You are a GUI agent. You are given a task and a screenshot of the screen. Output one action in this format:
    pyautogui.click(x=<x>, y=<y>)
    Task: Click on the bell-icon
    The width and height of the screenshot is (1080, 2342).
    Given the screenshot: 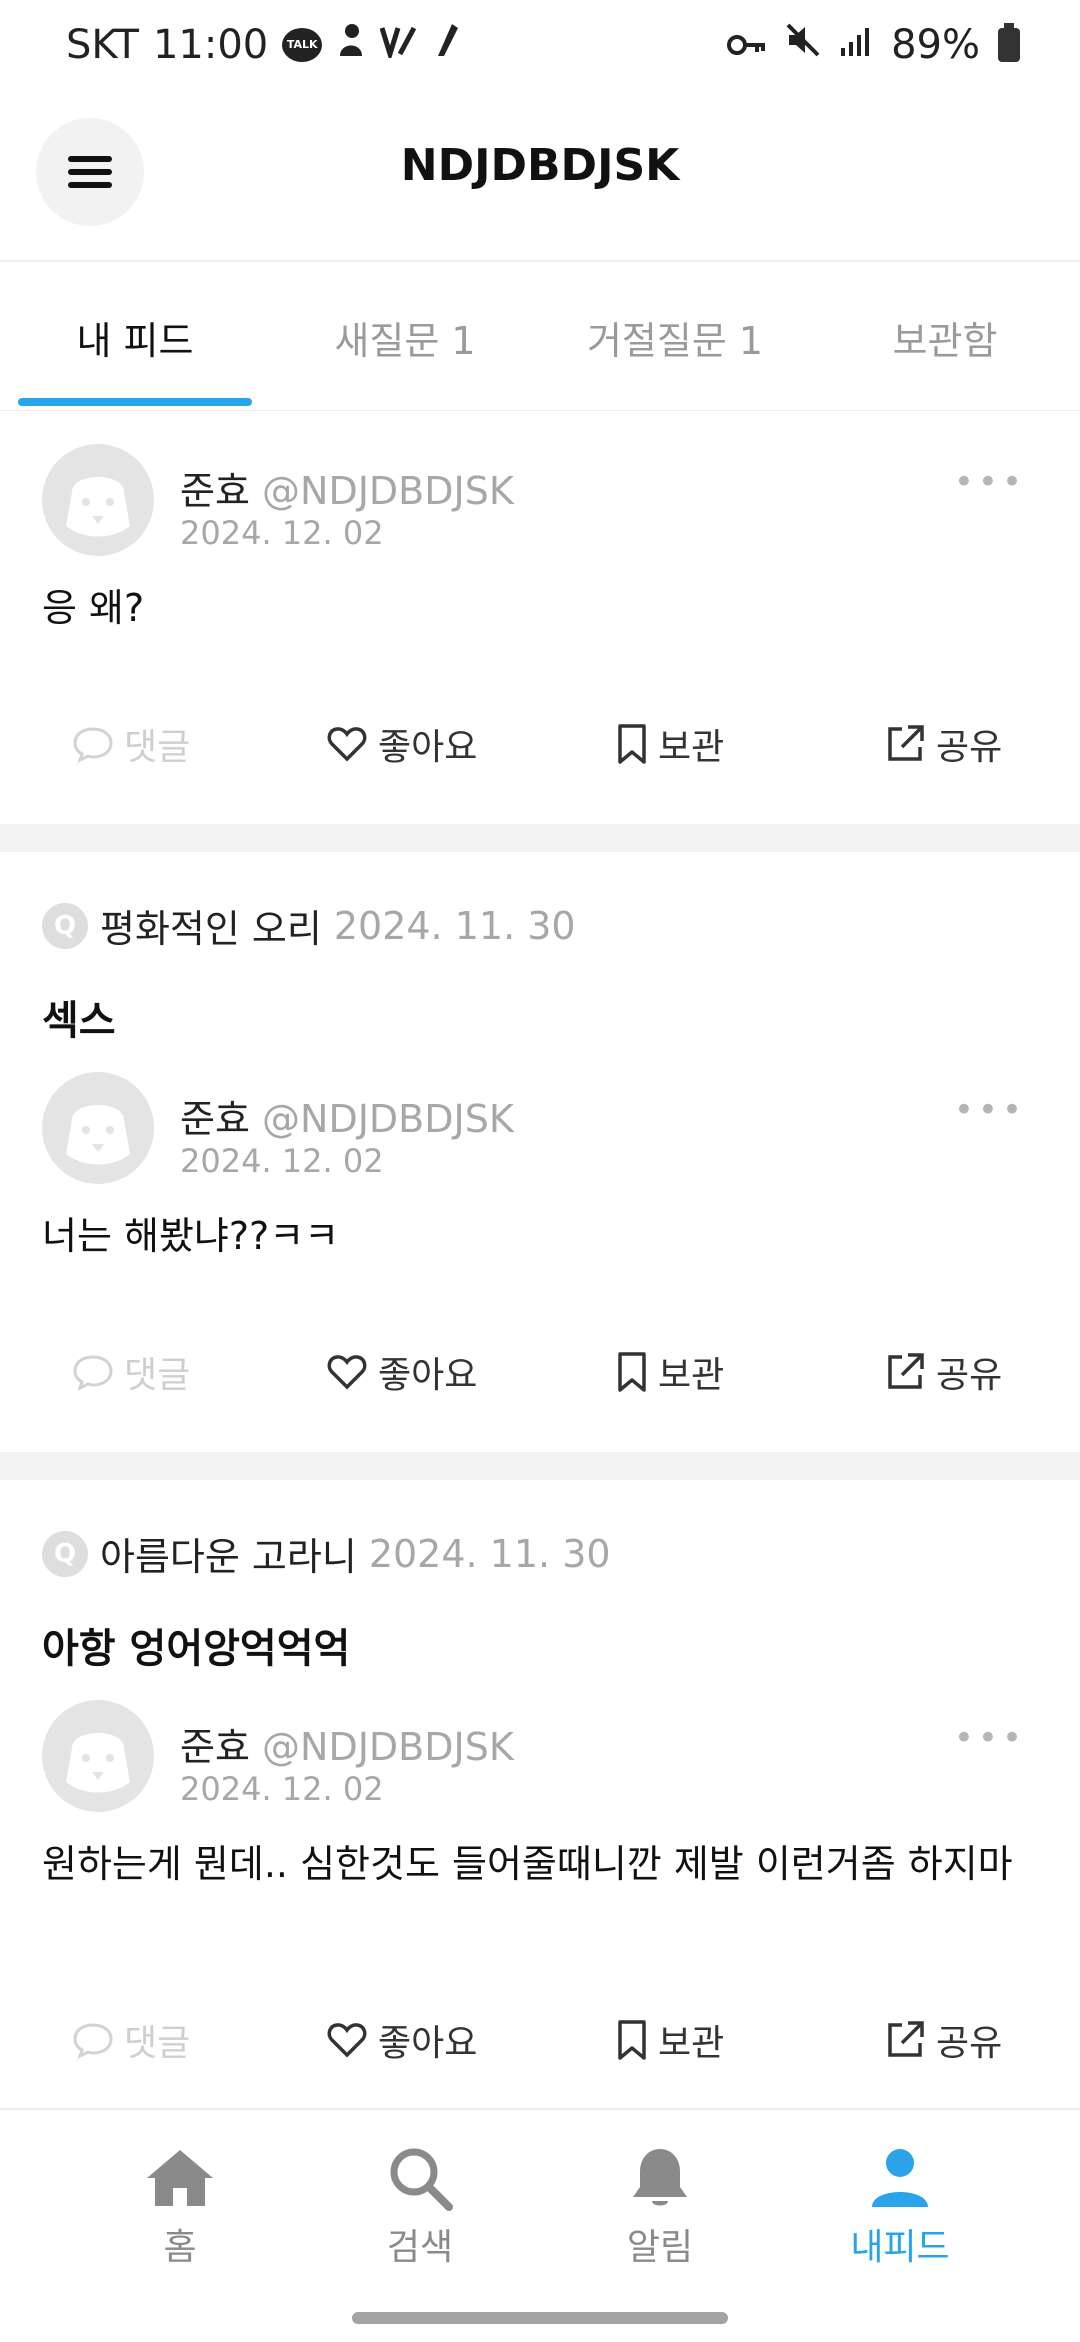 What is the action you would take?
    pyautogui.click(x=660, y=2178)
    